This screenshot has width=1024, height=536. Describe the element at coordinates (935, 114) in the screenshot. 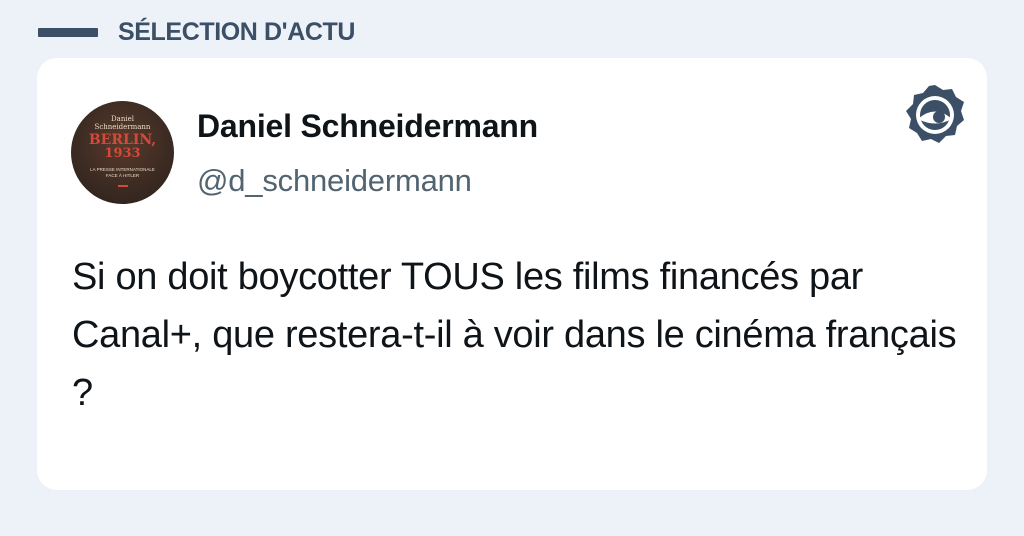

I see `eye-logo-icon` at that location.